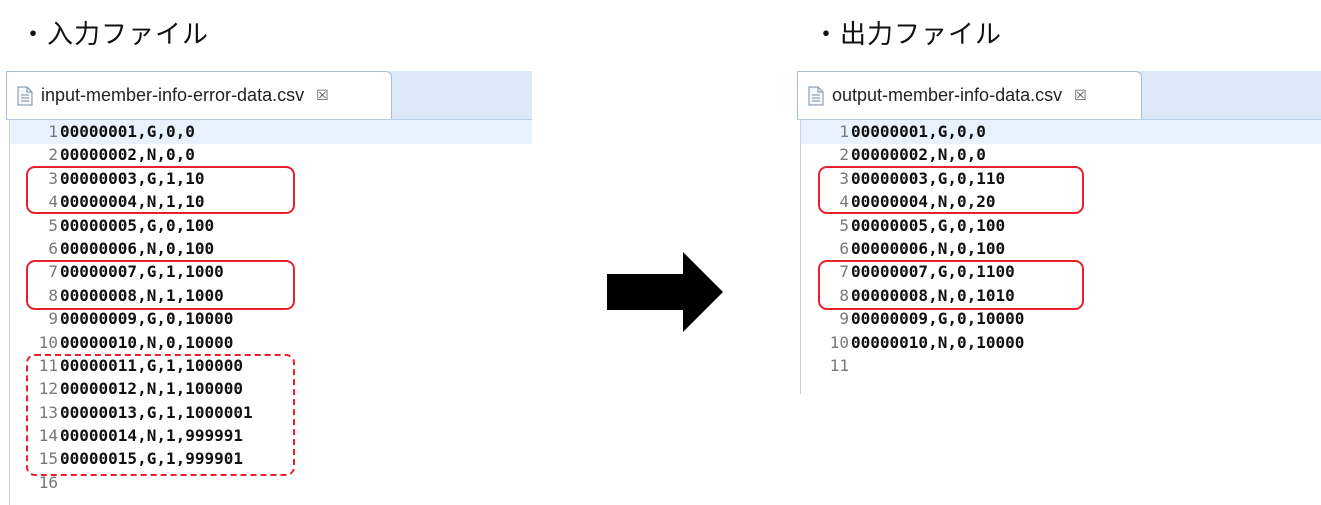 The width and height of the screenshot is (1321, 505). What do you see at coordinates (910, 365) in the screenshot?
I see `code-line: 11` at bounding box center [910, 365].